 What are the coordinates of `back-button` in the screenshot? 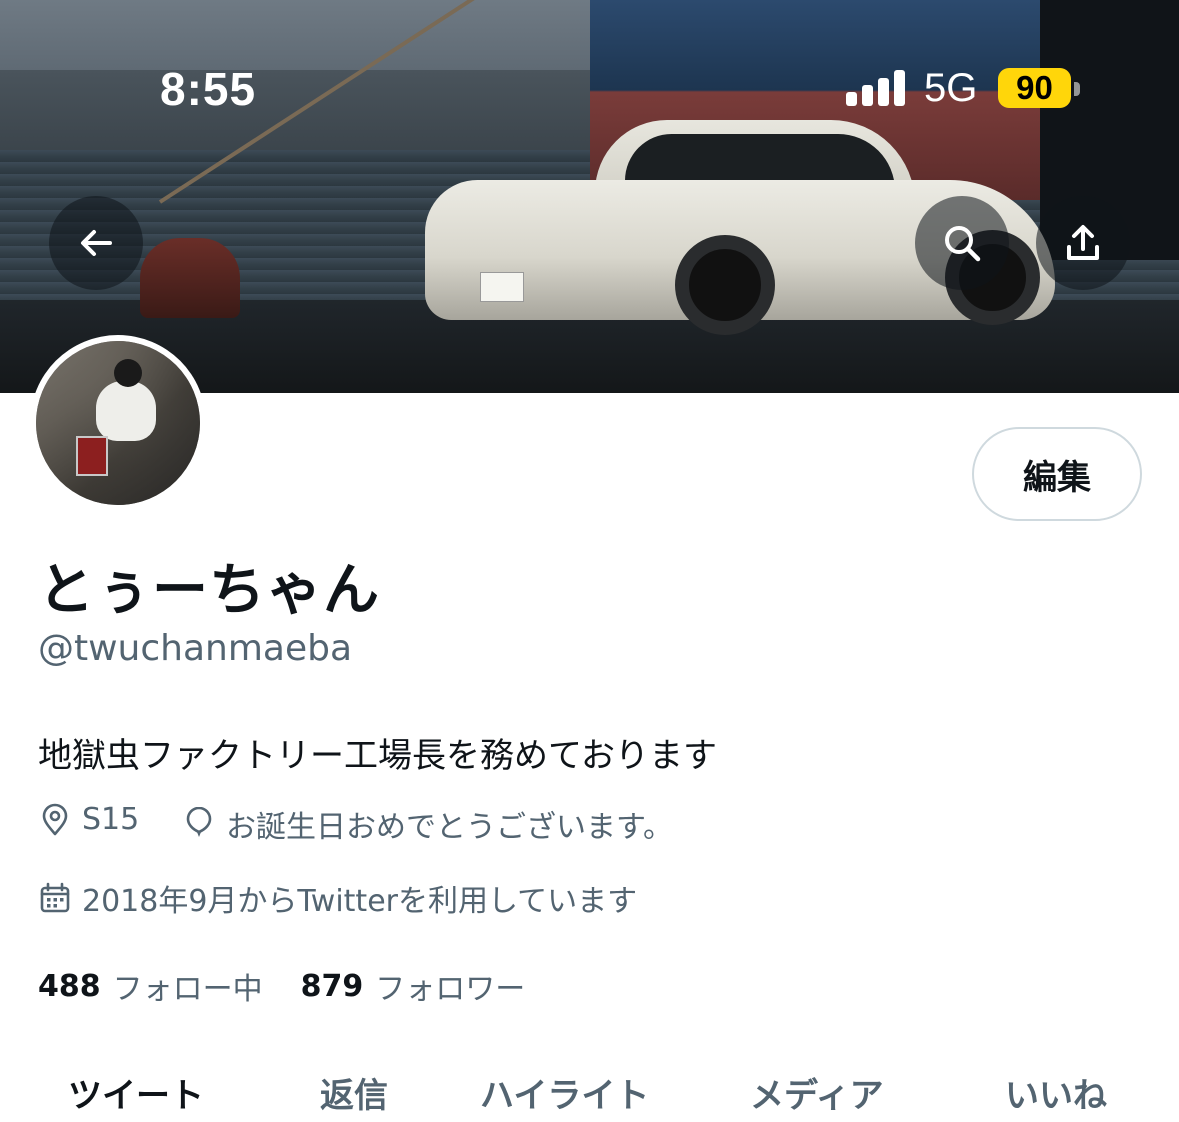 It's located at (96, 243).